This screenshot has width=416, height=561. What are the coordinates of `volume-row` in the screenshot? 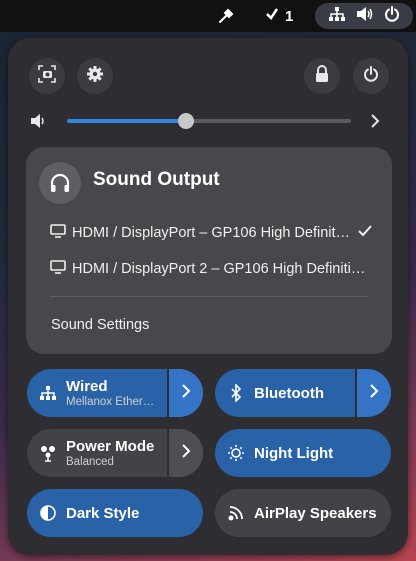 It's located at (202, 121).